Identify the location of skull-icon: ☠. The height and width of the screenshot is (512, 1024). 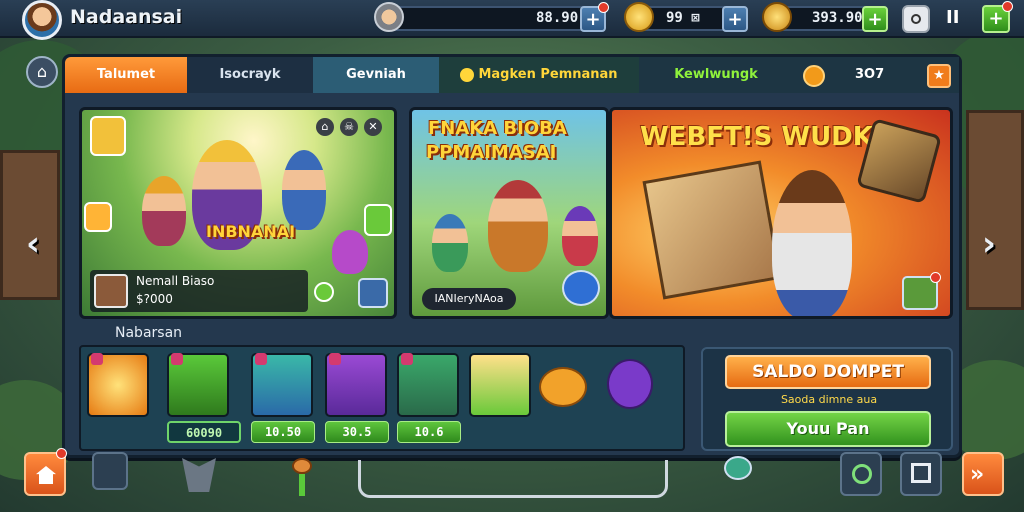
(349, 127).